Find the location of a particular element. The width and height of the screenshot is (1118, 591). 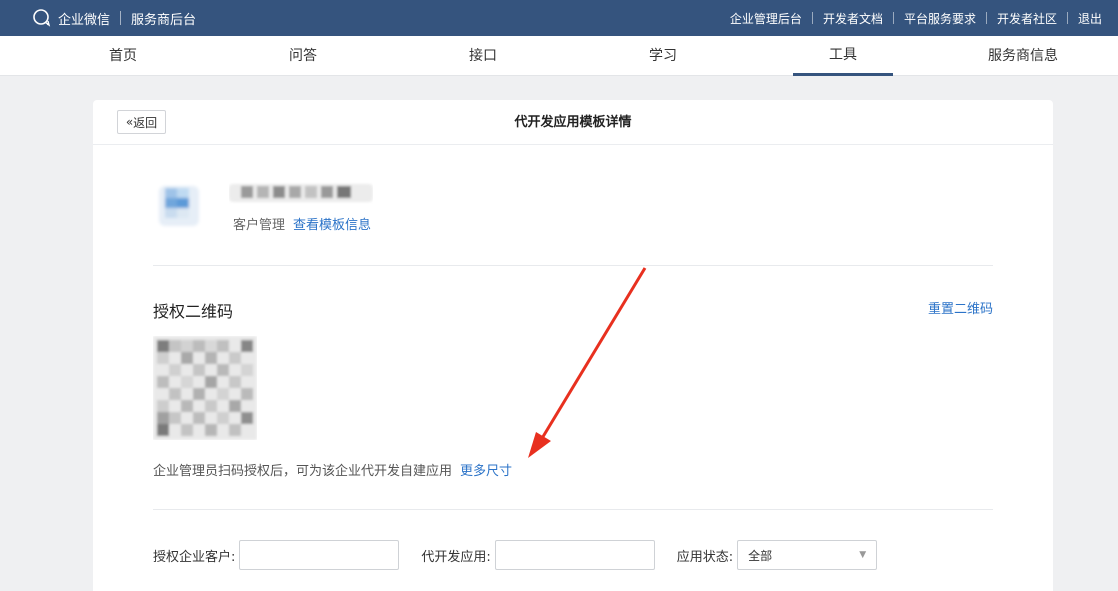

tab-provider-info: 服务商信息 is located at coordinates (1023, 56).